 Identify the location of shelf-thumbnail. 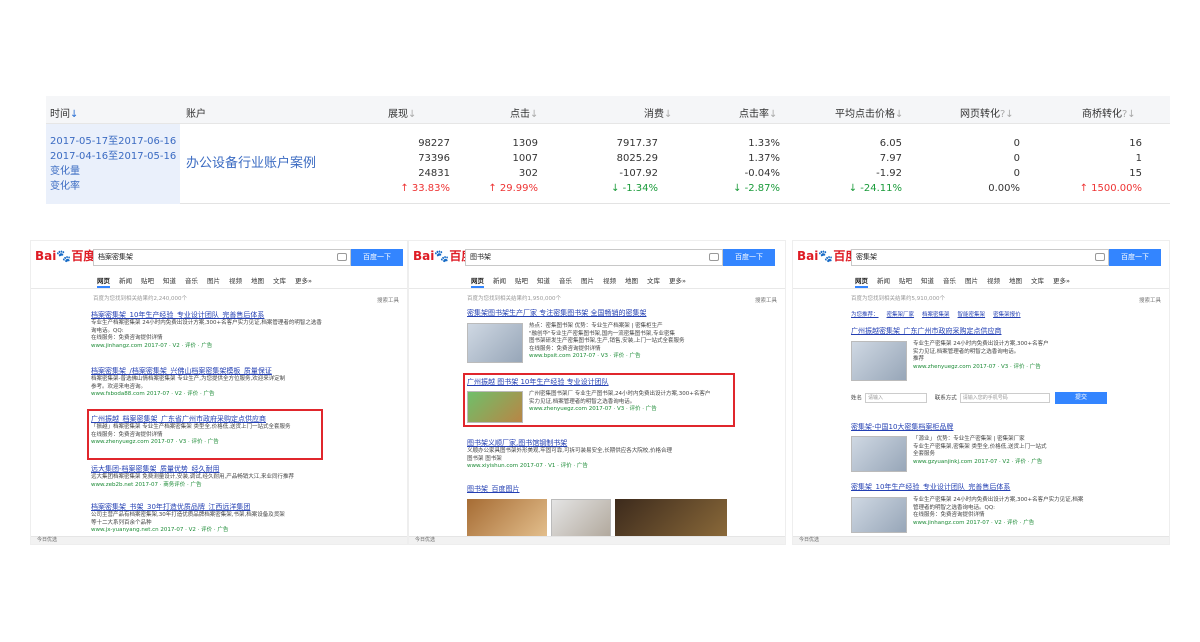
(495, 343).